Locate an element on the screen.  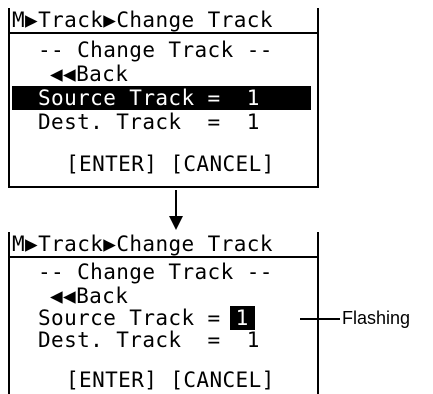
source-track-menu-item-selected: Source Track = 1 is located at coordinates (161, 98).